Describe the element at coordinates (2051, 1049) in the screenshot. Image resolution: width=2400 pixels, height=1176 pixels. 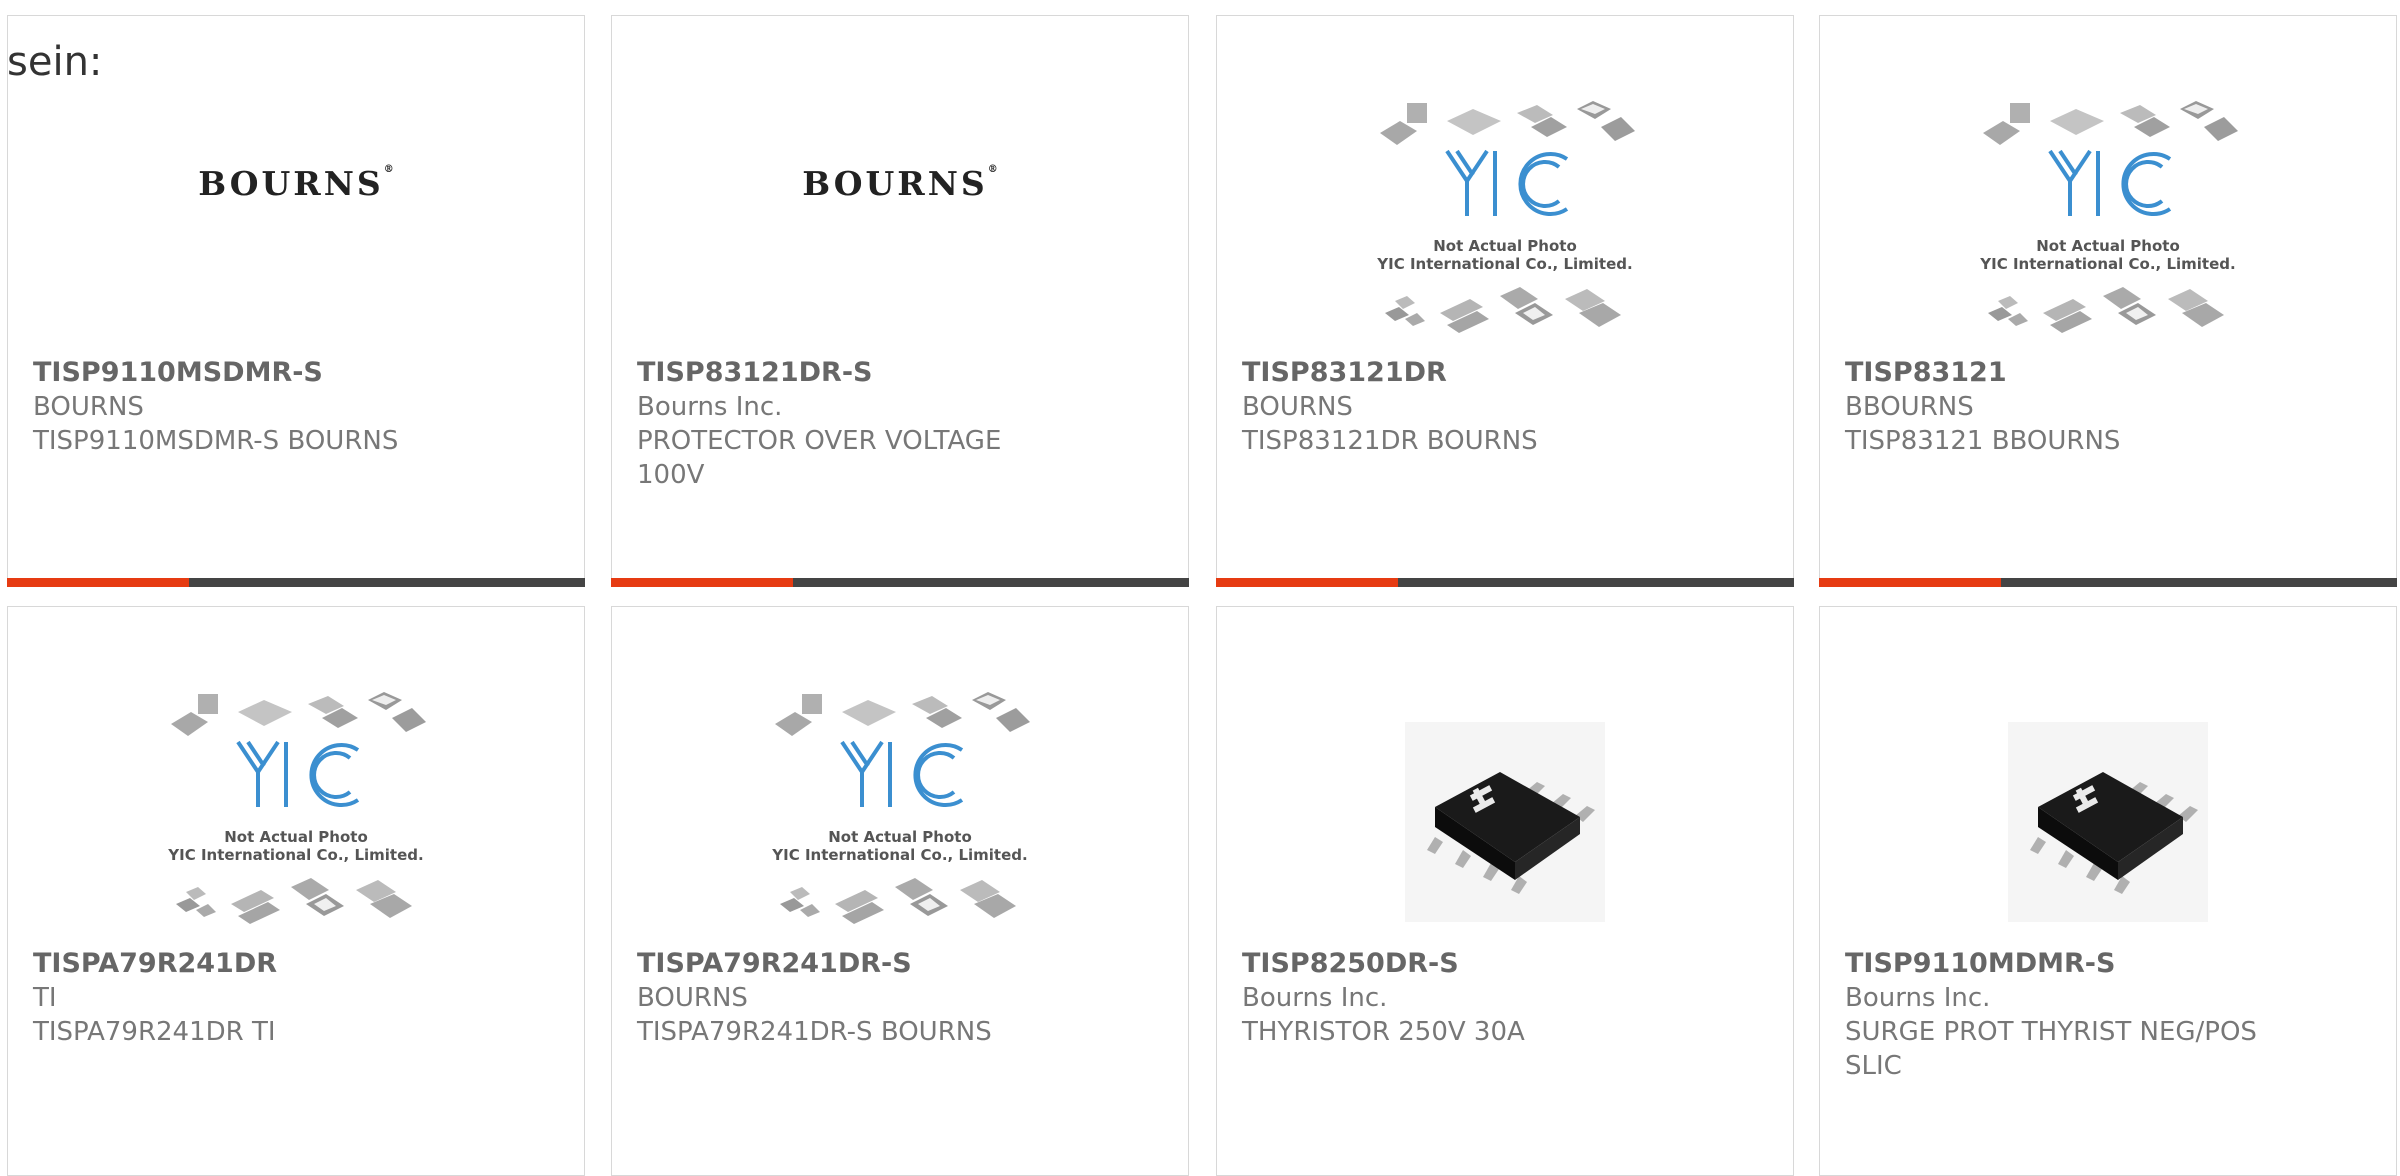
I see `description: SURGE PROT THYRIST NEG/POS SLIC` at that location.